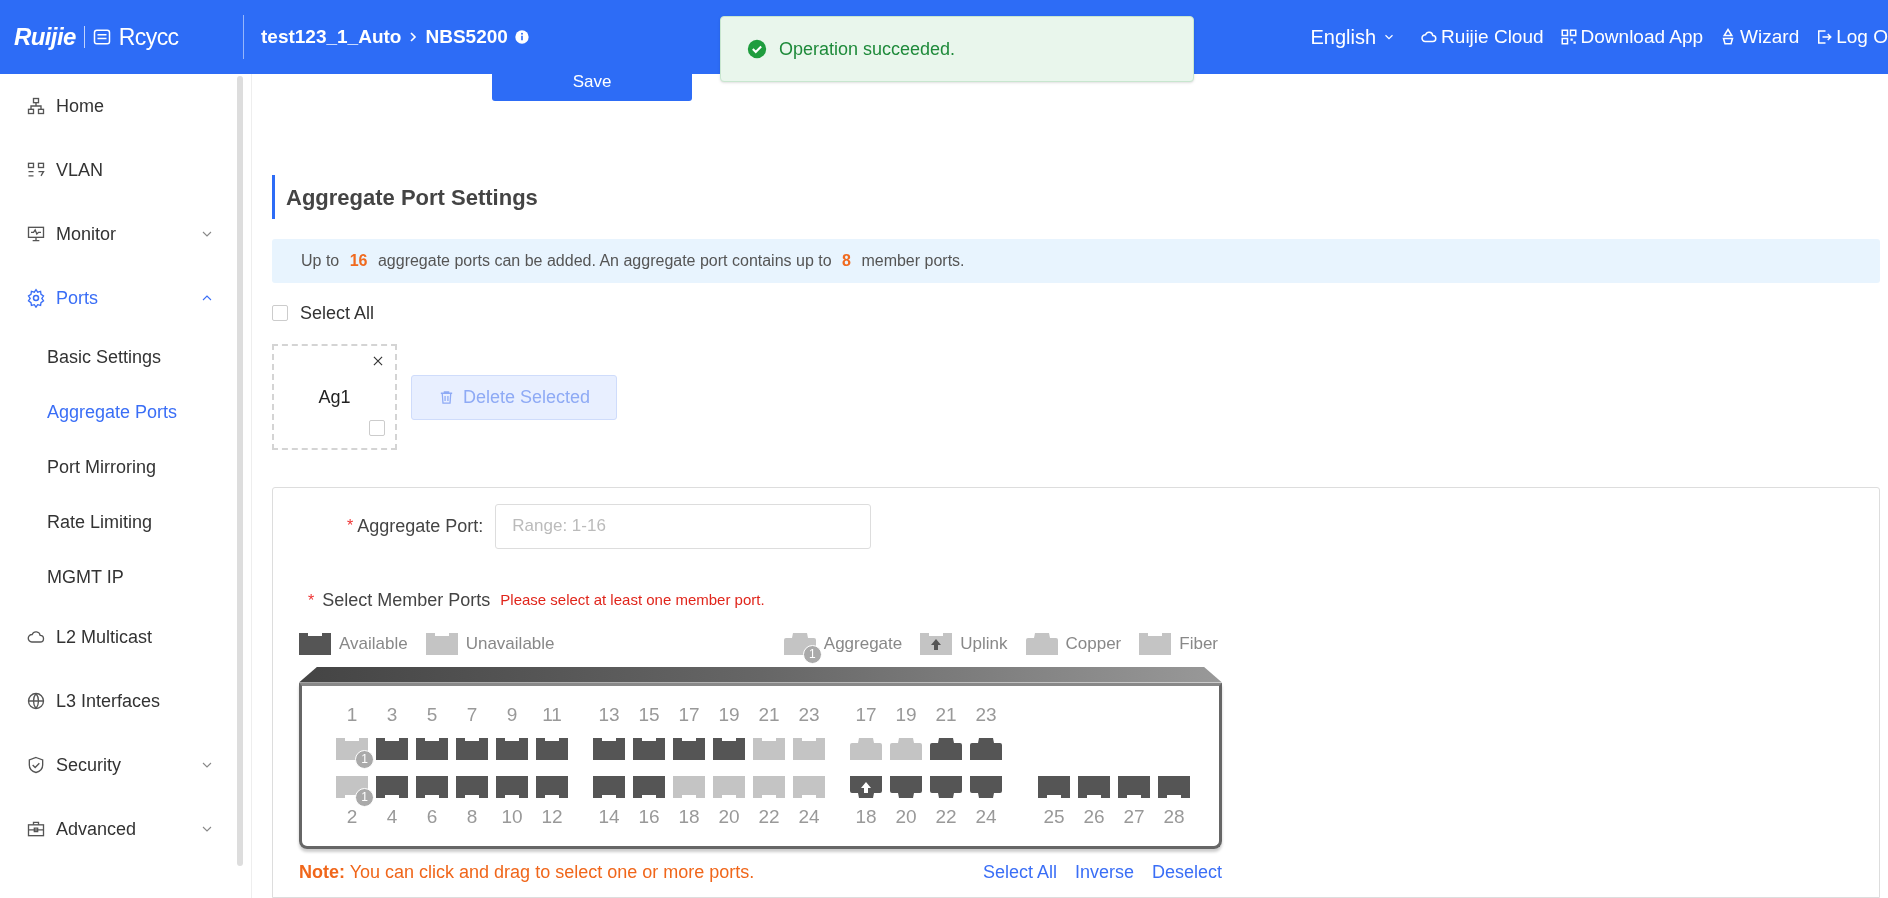  I want to click on port-number: 24, so click(986, 817).